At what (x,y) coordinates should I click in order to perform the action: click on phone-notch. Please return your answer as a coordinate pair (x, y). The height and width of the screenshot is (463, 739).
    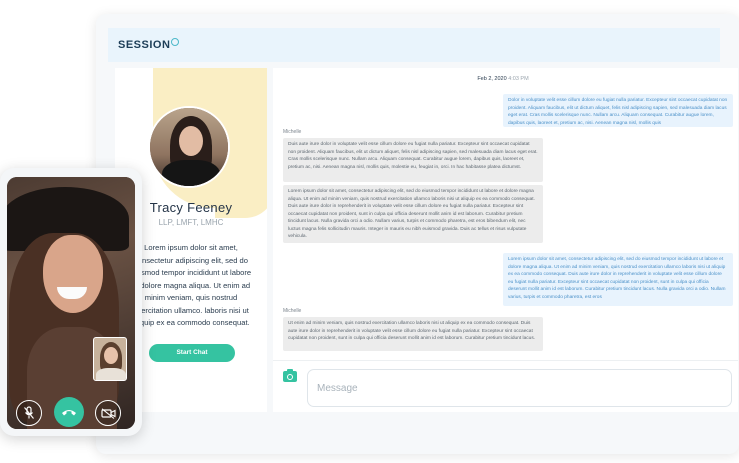
    Looking at the image, I should click on (64, 170).